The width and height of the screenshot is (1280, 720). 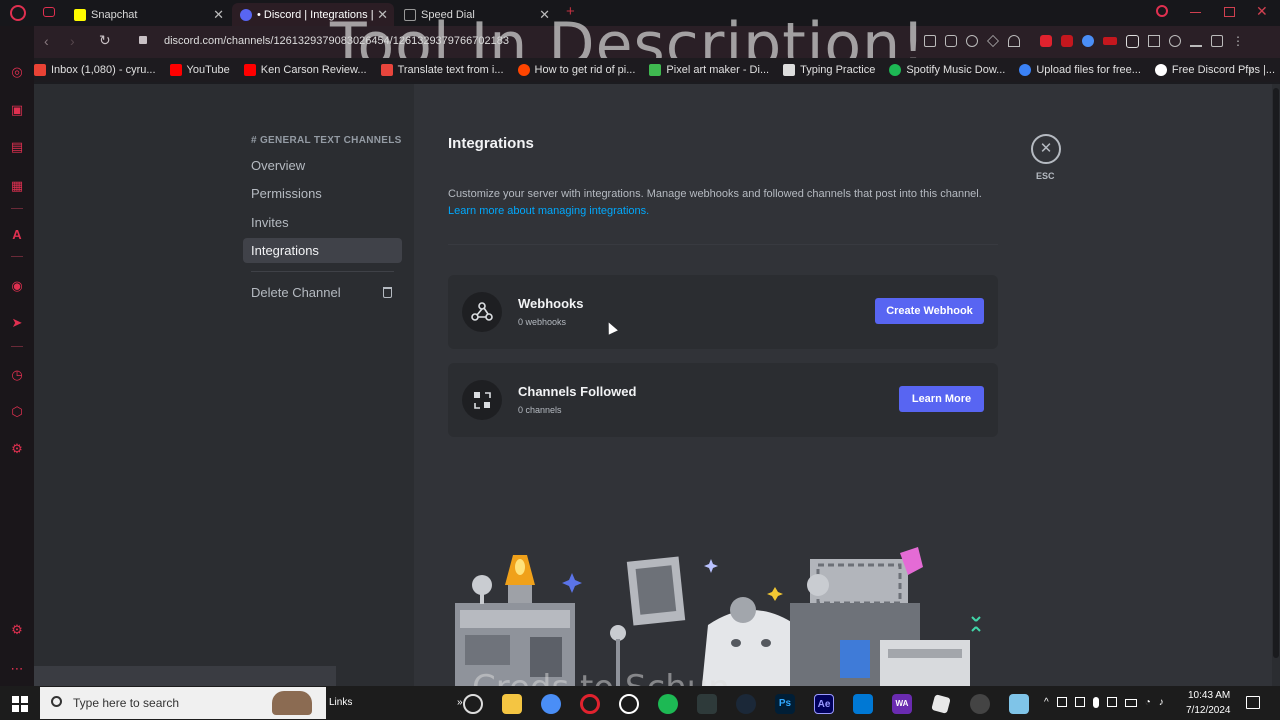 I want to click on system-tray-icons: ^ ◔ ♪, so click(x=1104, y=702).